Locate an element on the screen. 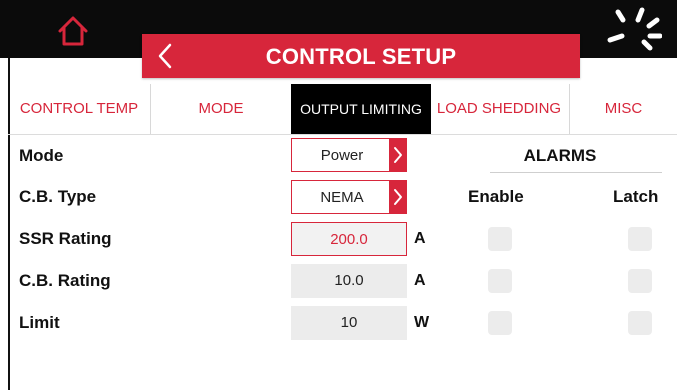 The width and height of the screenshot is (677, 390). enable-column-header: Enable is located at coordinates (496, 196).